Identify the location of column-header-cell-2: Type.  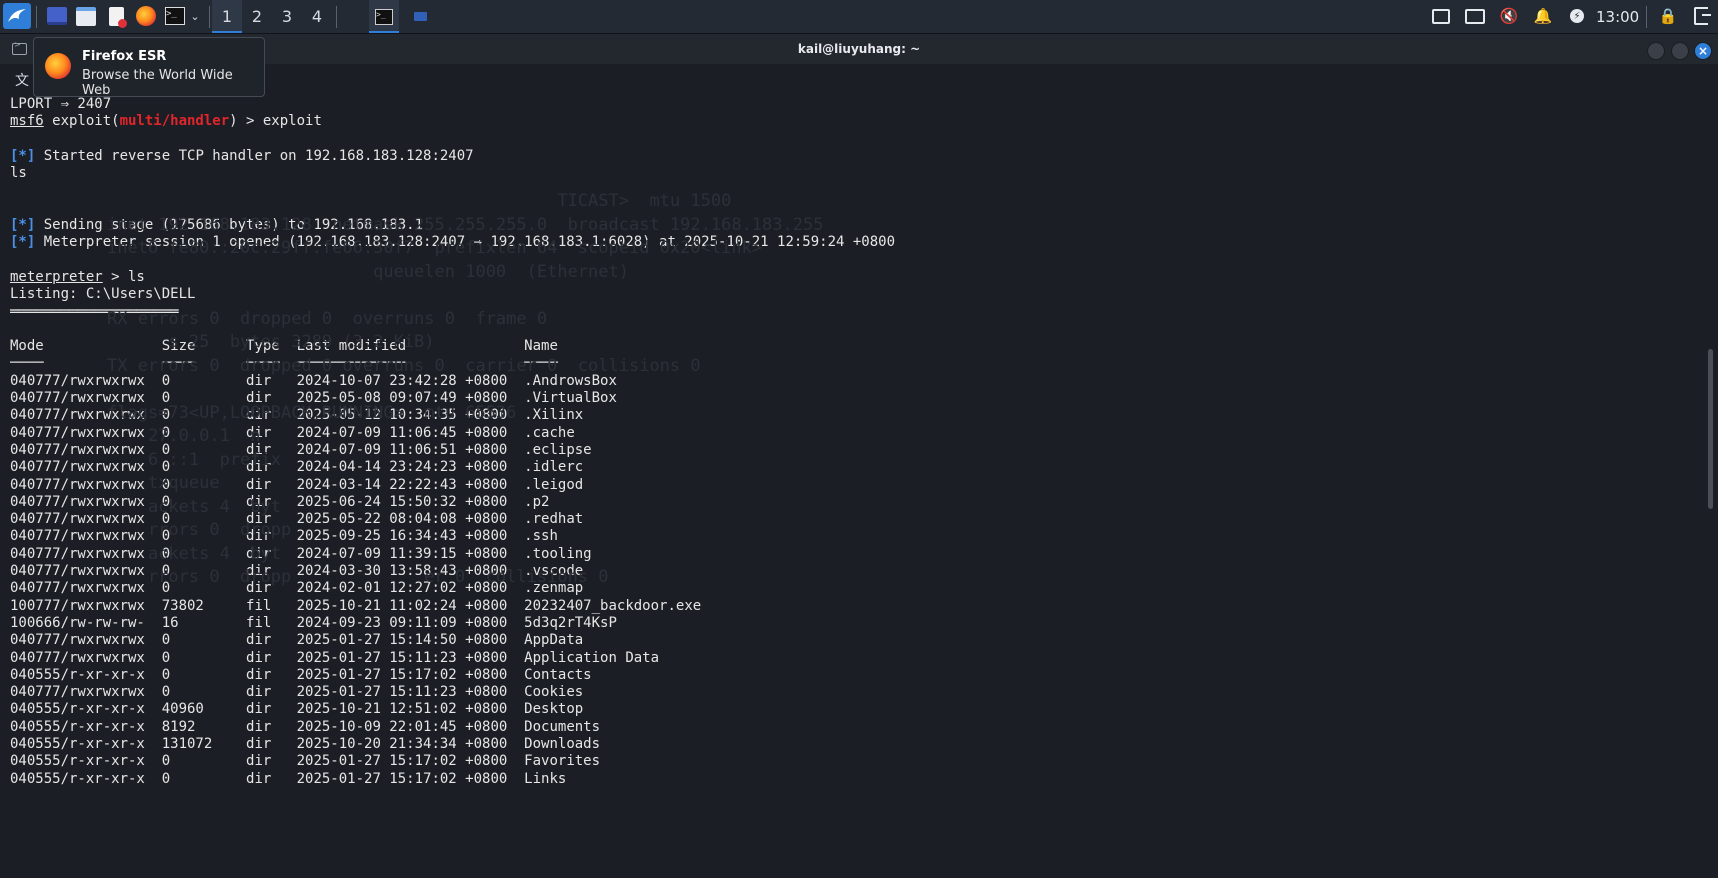
(271, 346).